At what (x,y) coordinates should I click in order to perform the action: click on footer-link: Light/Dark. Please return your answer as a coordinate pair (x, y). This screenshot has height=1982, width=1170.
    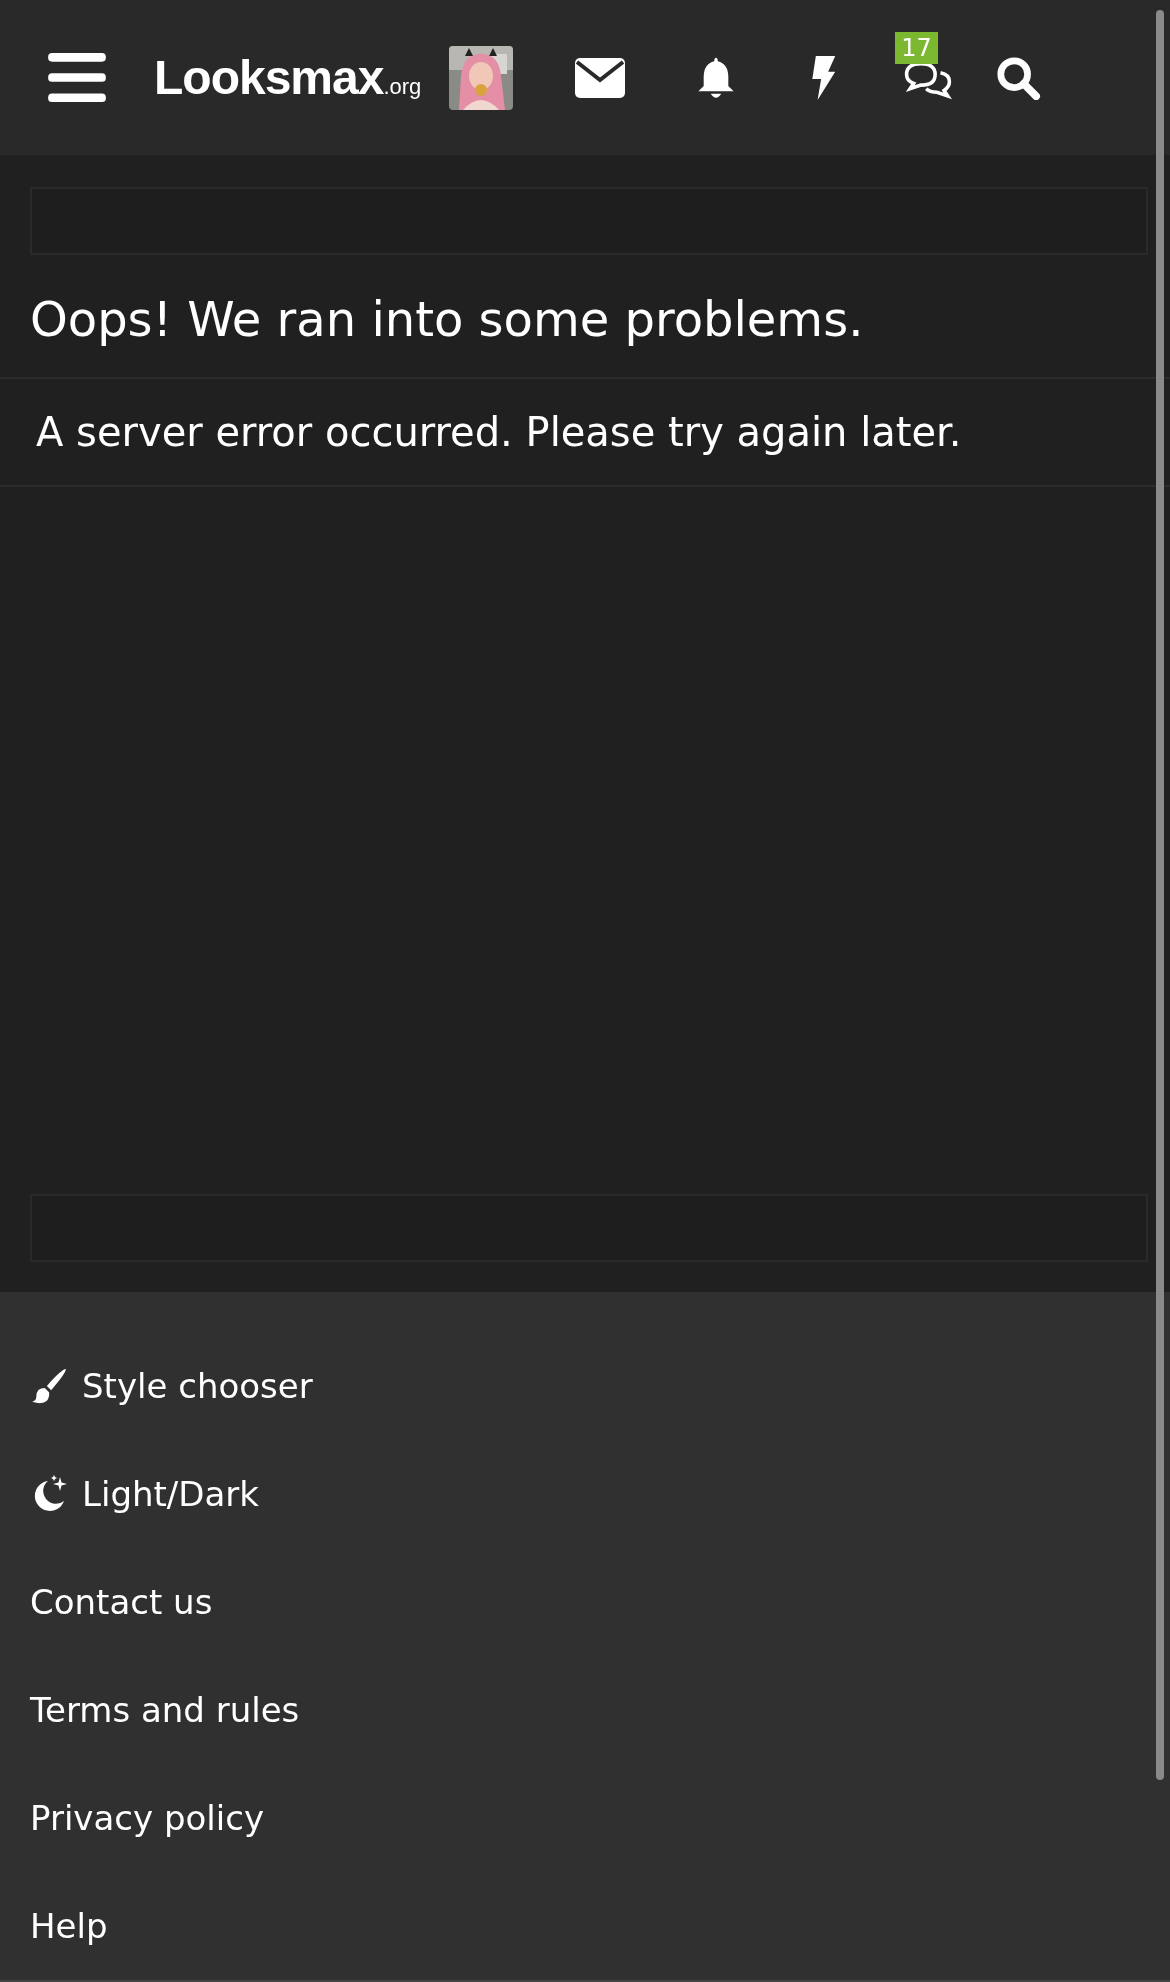
    Looking at the image, I should click on (585, 1494).